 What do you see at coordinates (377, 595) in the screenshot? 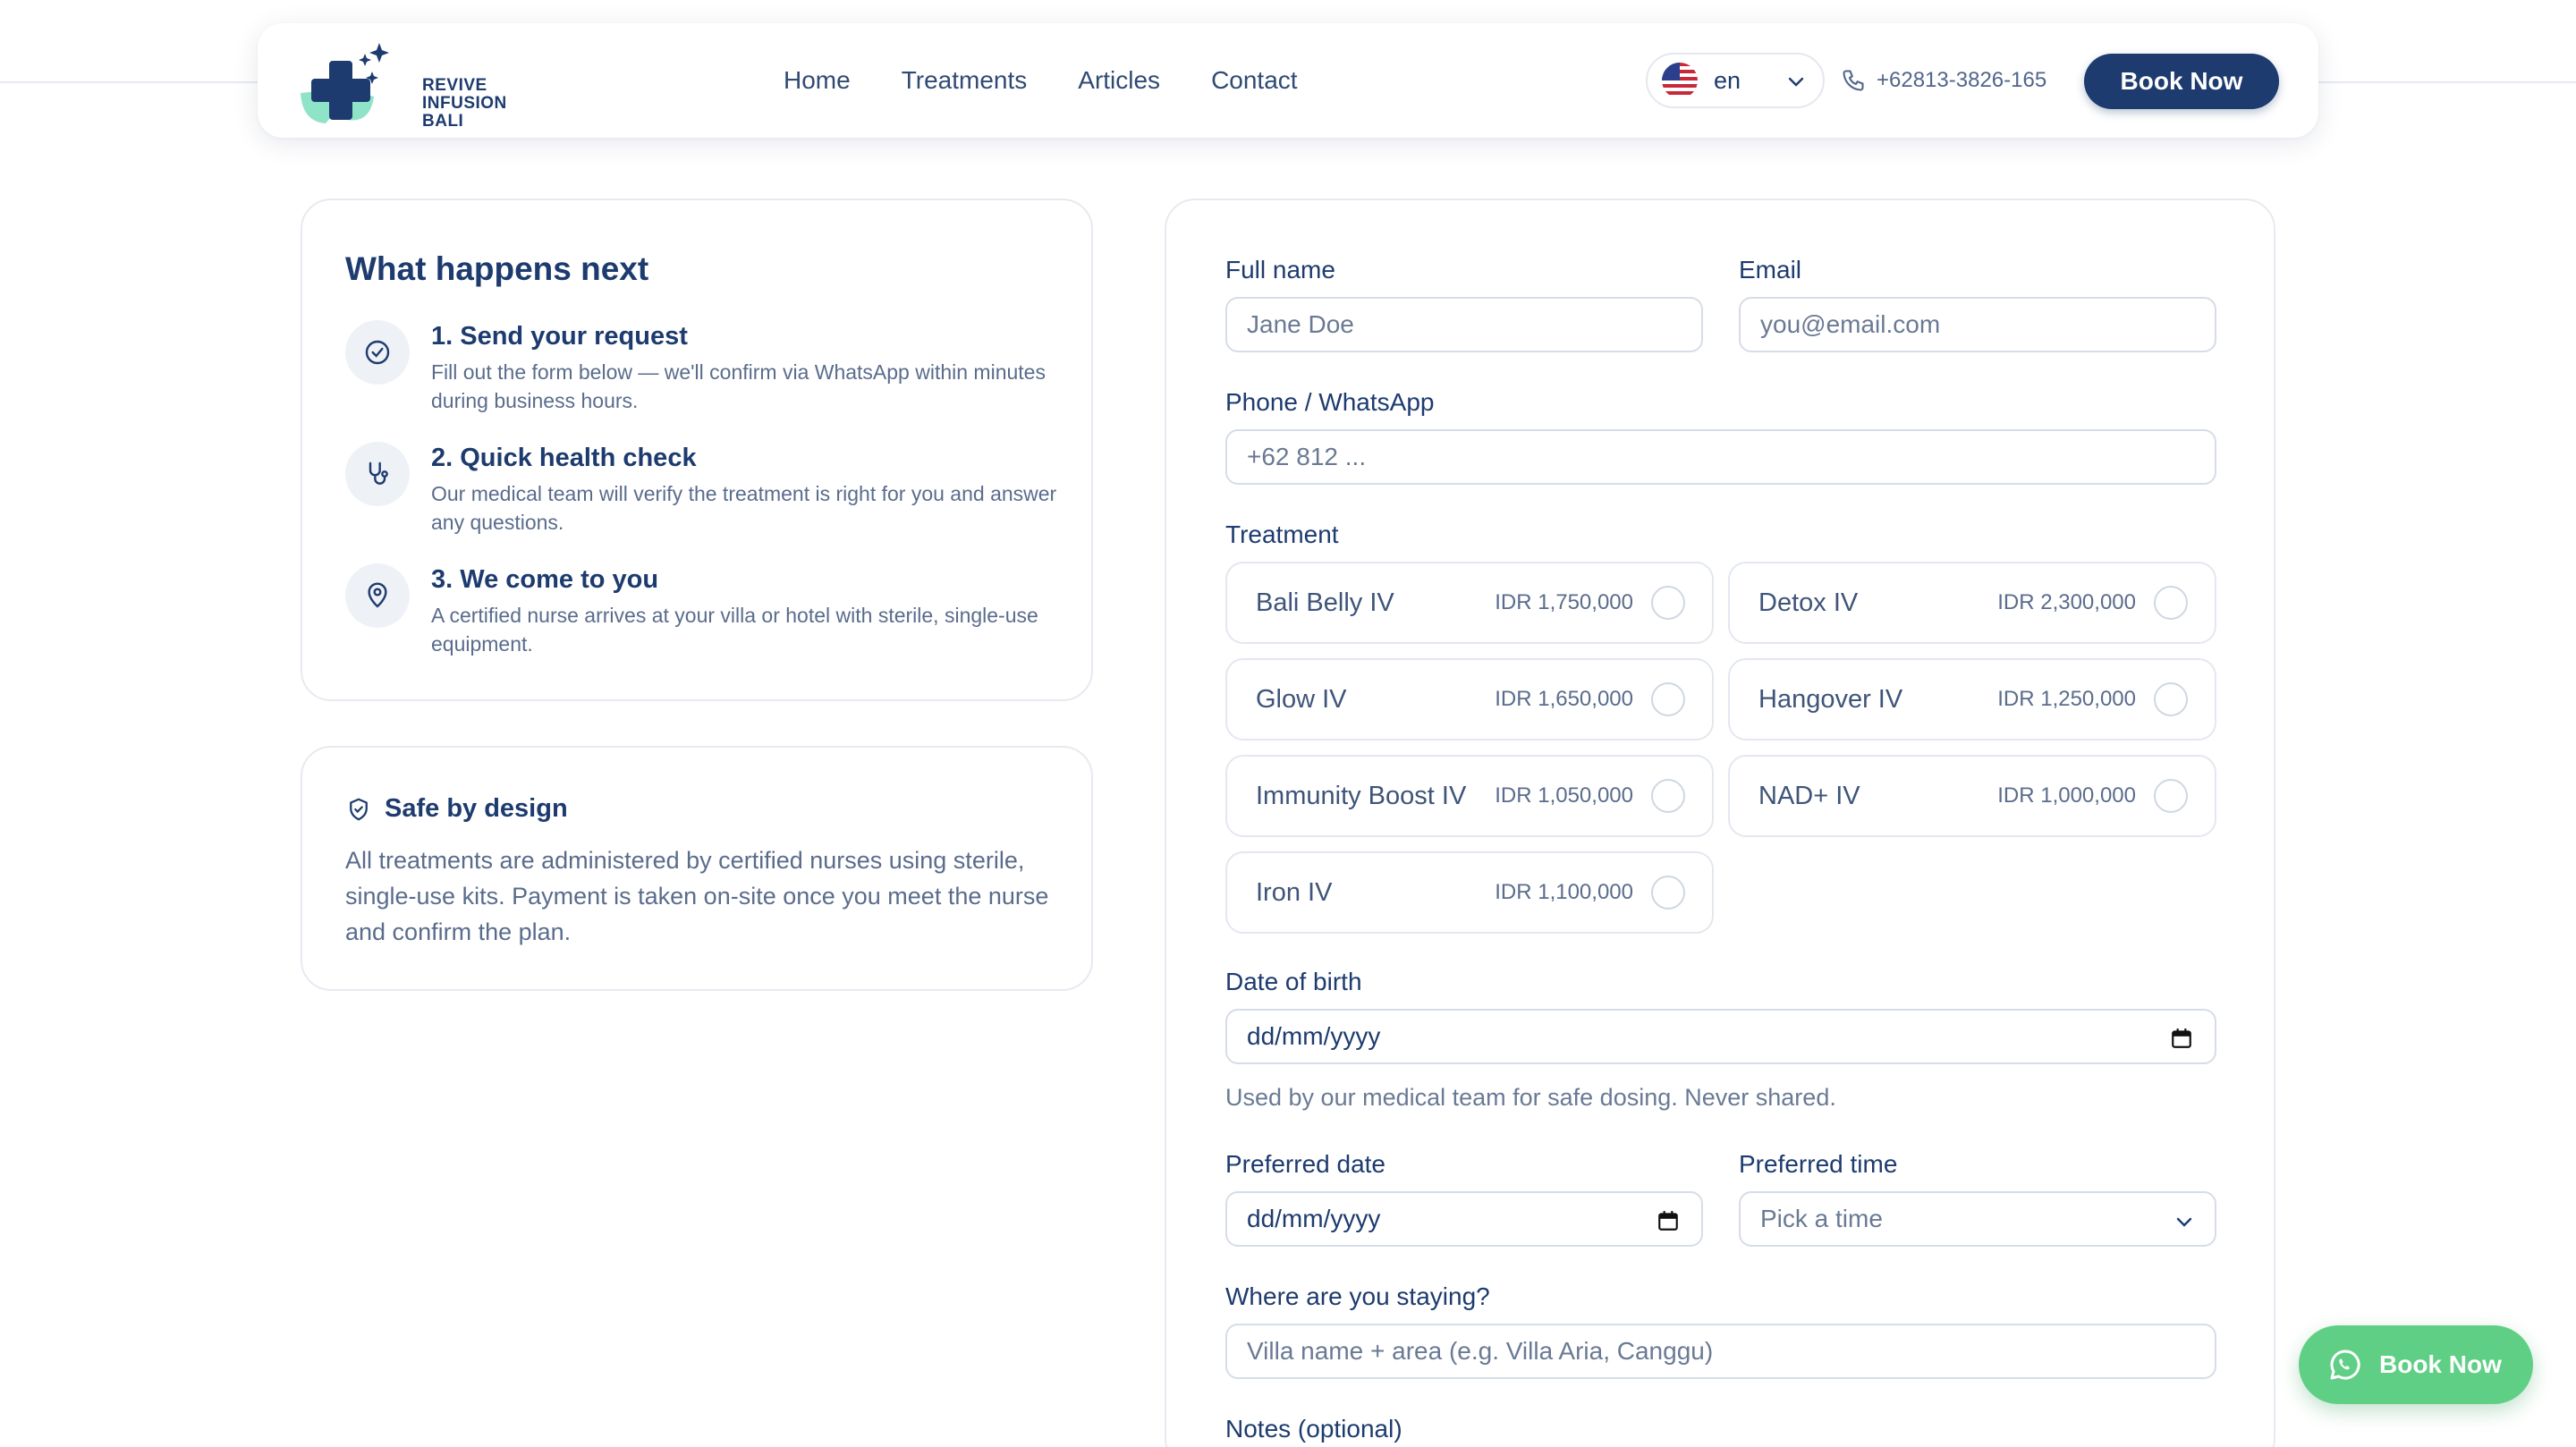
I see `map-pin-icon` at bounding box center [377, 595].